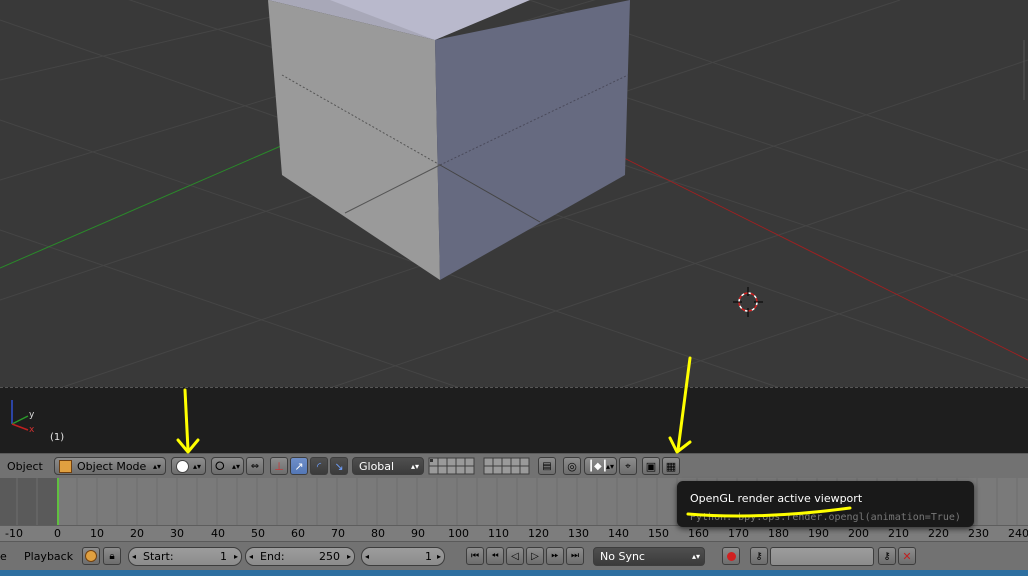 Image resolution: width=1028 pixels, height=576 pixels. I want to click on annotation-arrow-render, so click(684, 404).